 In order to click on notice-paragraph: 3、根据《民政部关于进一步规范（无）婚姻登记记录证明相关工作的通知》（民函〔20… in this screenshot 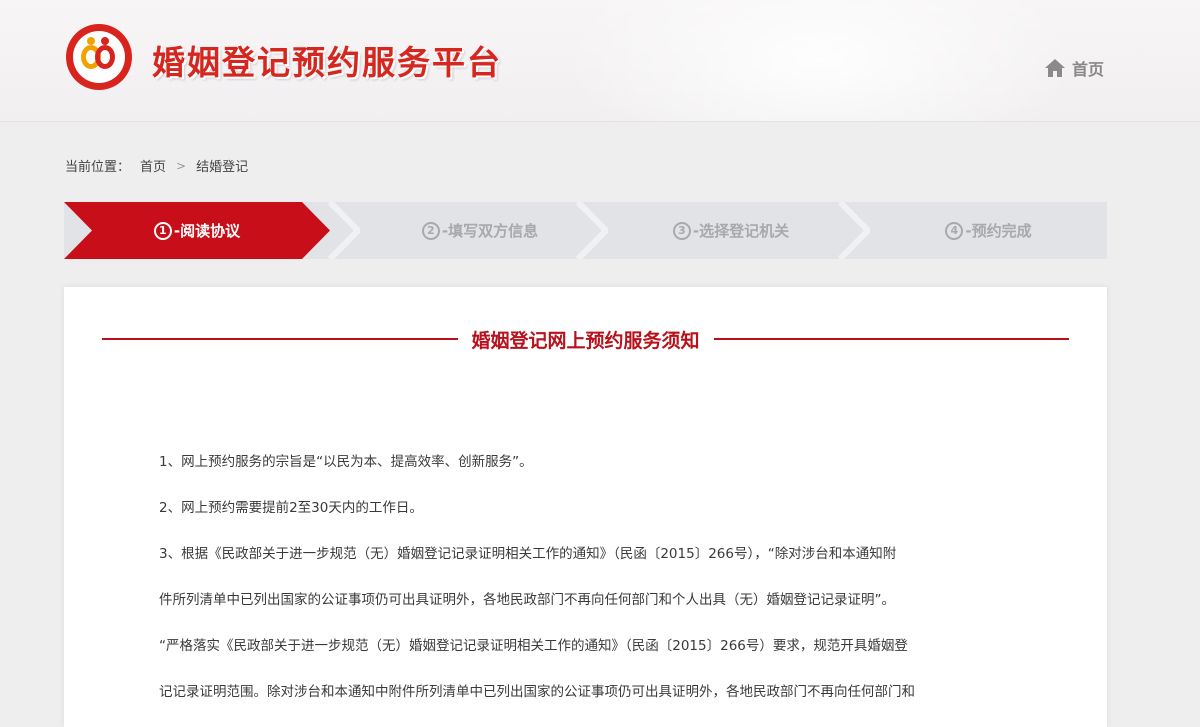, I will do `click(528, 554)`.